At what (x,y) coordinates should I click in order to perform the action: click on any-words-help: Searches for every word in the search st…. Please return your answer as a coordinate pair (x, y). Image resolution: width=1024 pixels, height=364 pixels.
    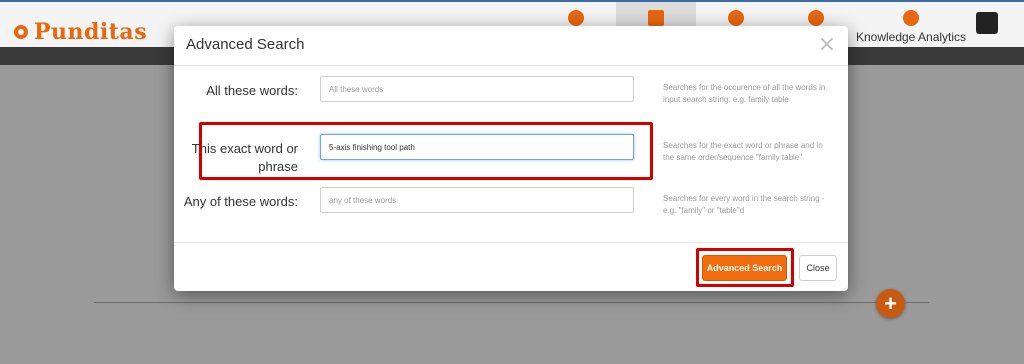
    Looking at the image, I should click on (744, 204).